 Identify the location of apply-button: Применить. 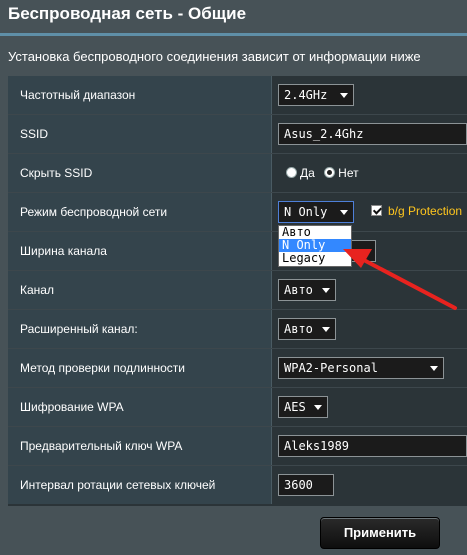
(380, 533).